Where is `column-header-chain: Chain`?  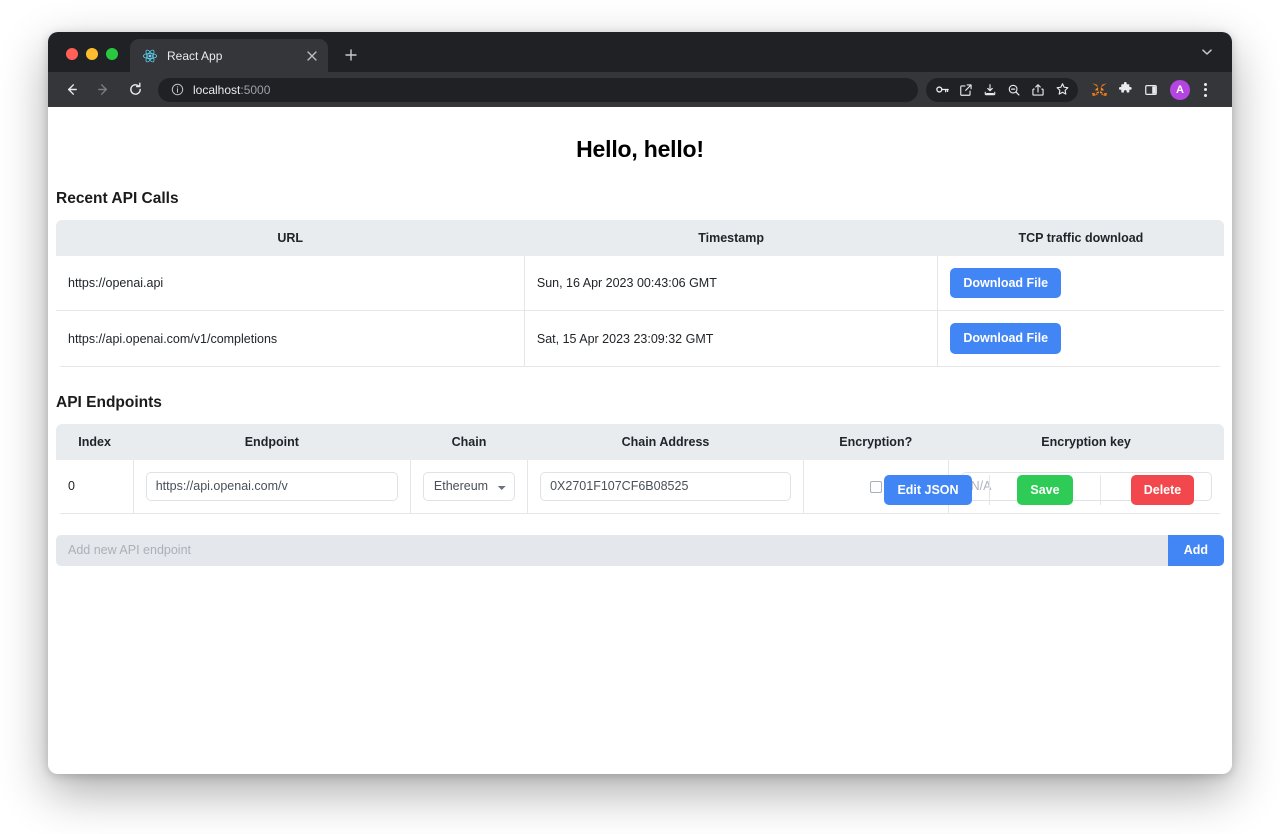 column-header-chain: Chain is located at coordinates (469, 441).